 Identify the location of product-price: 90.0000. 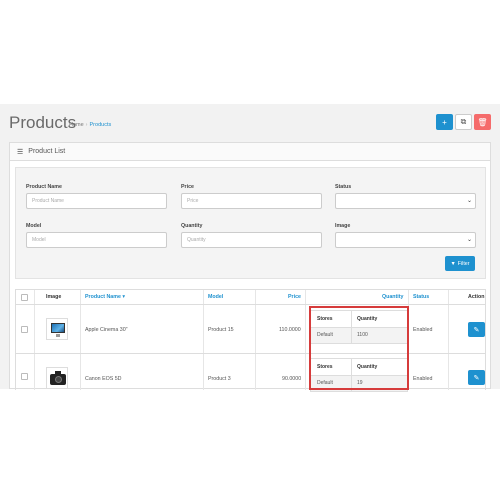
(292, 379).